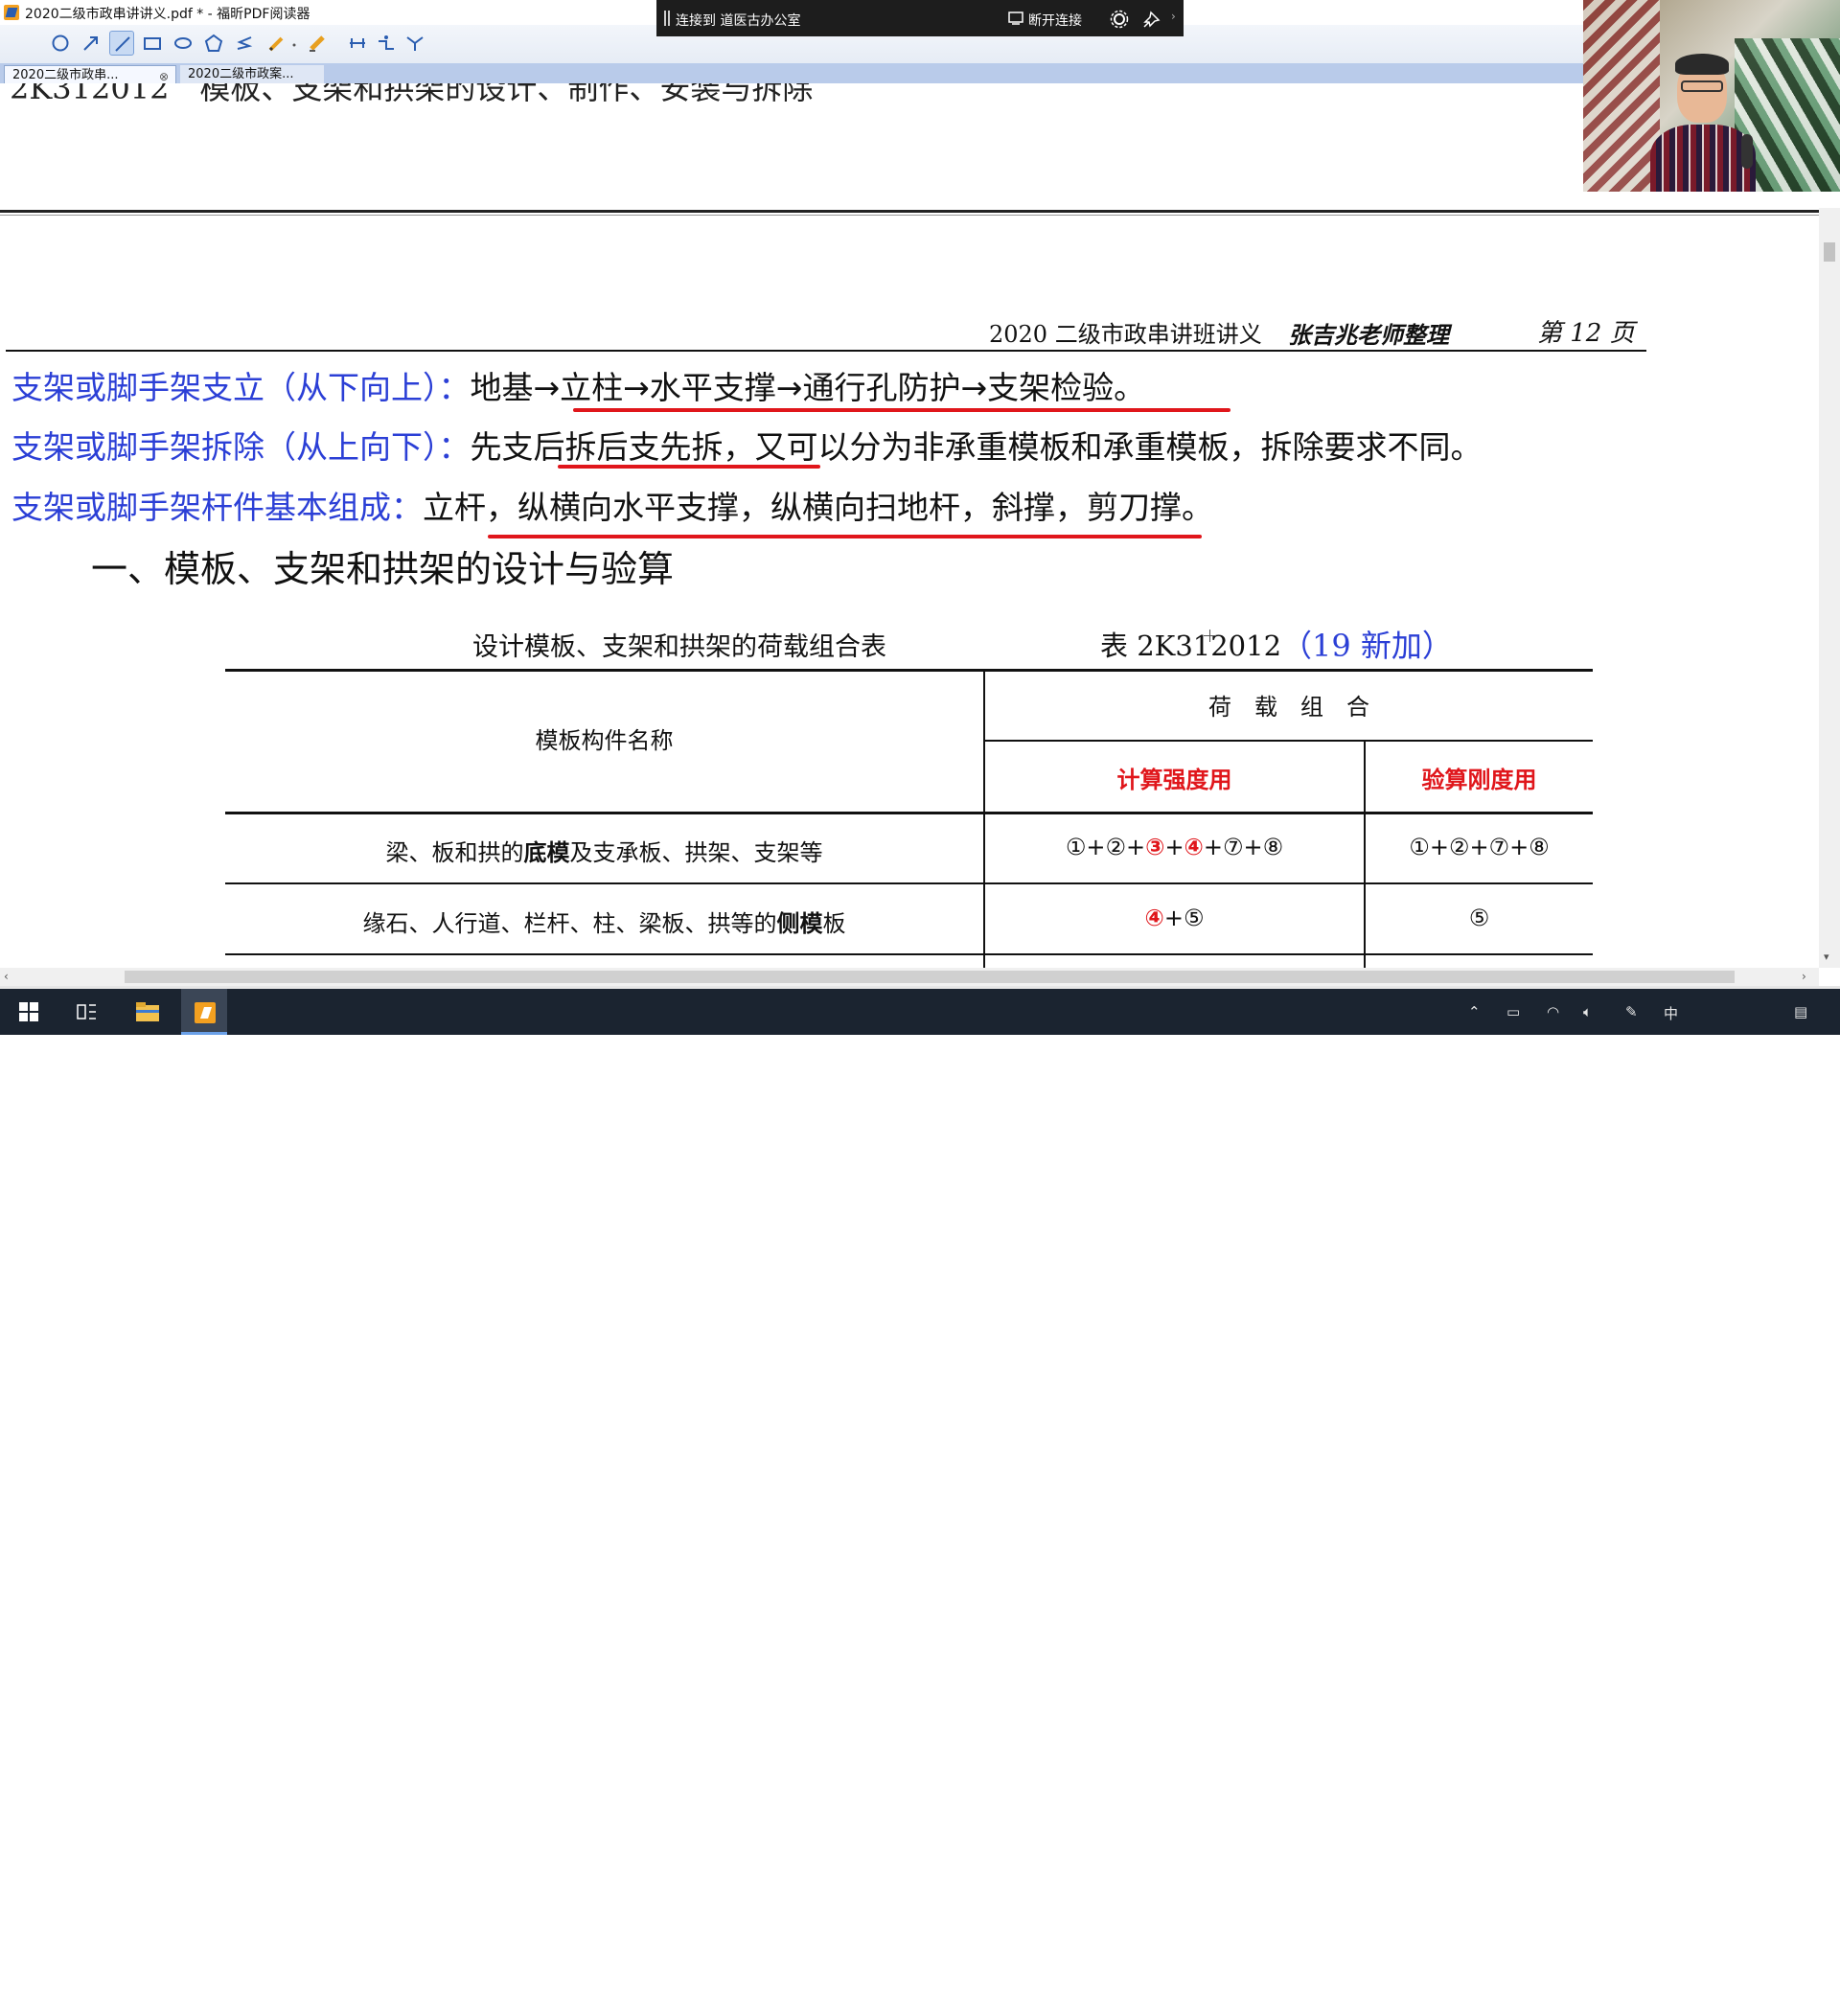  What do you see at coordinates (1513, 1011) in the screenshot?
I see `battery-icon: ▭` at bounding box center [1513, 1011].